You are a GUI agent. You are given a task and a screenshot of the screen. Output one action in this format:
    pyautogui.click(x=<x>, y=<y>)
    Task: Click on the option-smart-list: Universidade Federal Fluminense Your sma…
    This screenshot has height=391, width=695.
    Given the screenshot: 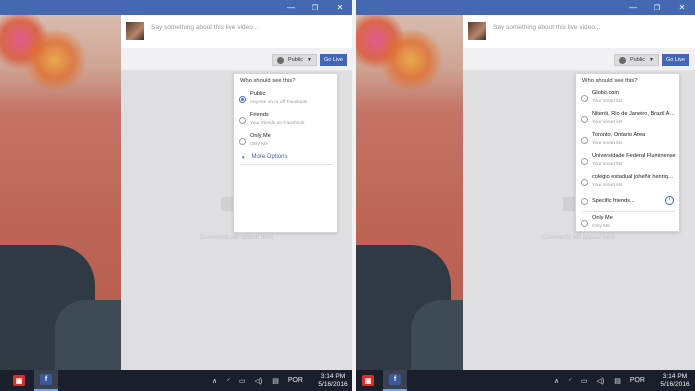 What is the action you would take?
    pyautogui.click(x=627, y=160)
    